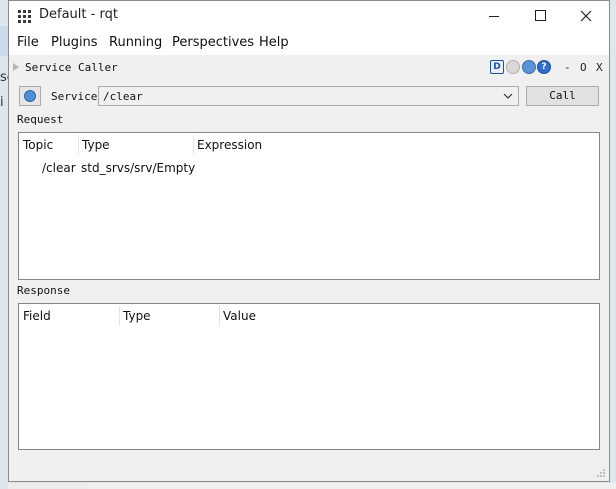 The image size is (616, 489). Describe the element at coordinates (293, 145) in the screenshot. I see `request-col-expression: Expression` at that location.